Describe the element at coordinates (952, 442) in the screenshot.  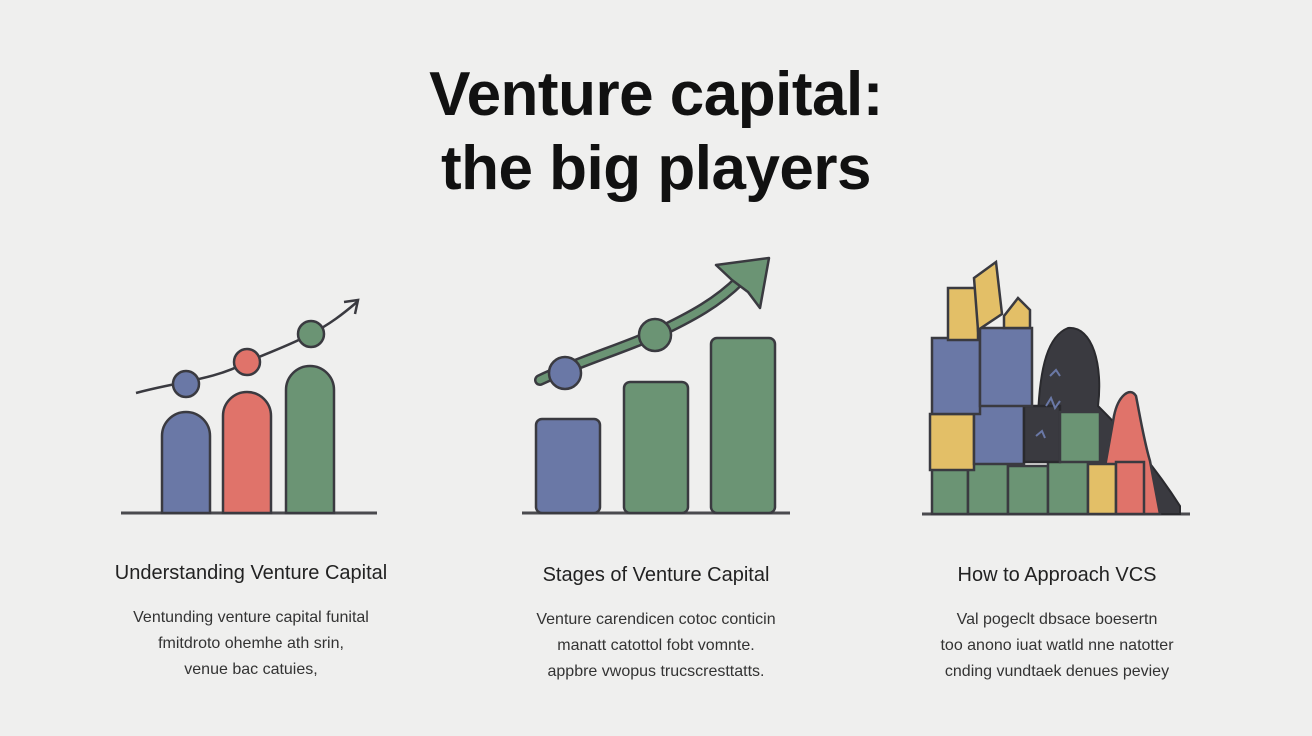
I see `block-yellow-mid` at that location.